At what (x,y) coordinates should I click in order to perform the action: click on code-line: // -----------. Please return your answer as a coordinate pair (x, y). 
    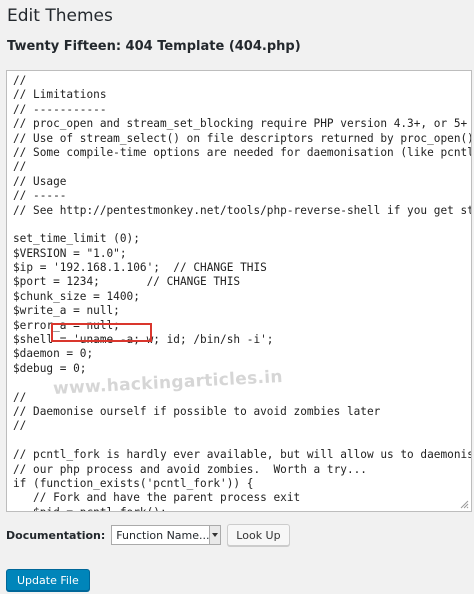
    Looking at the image, I should click on (60, 109).